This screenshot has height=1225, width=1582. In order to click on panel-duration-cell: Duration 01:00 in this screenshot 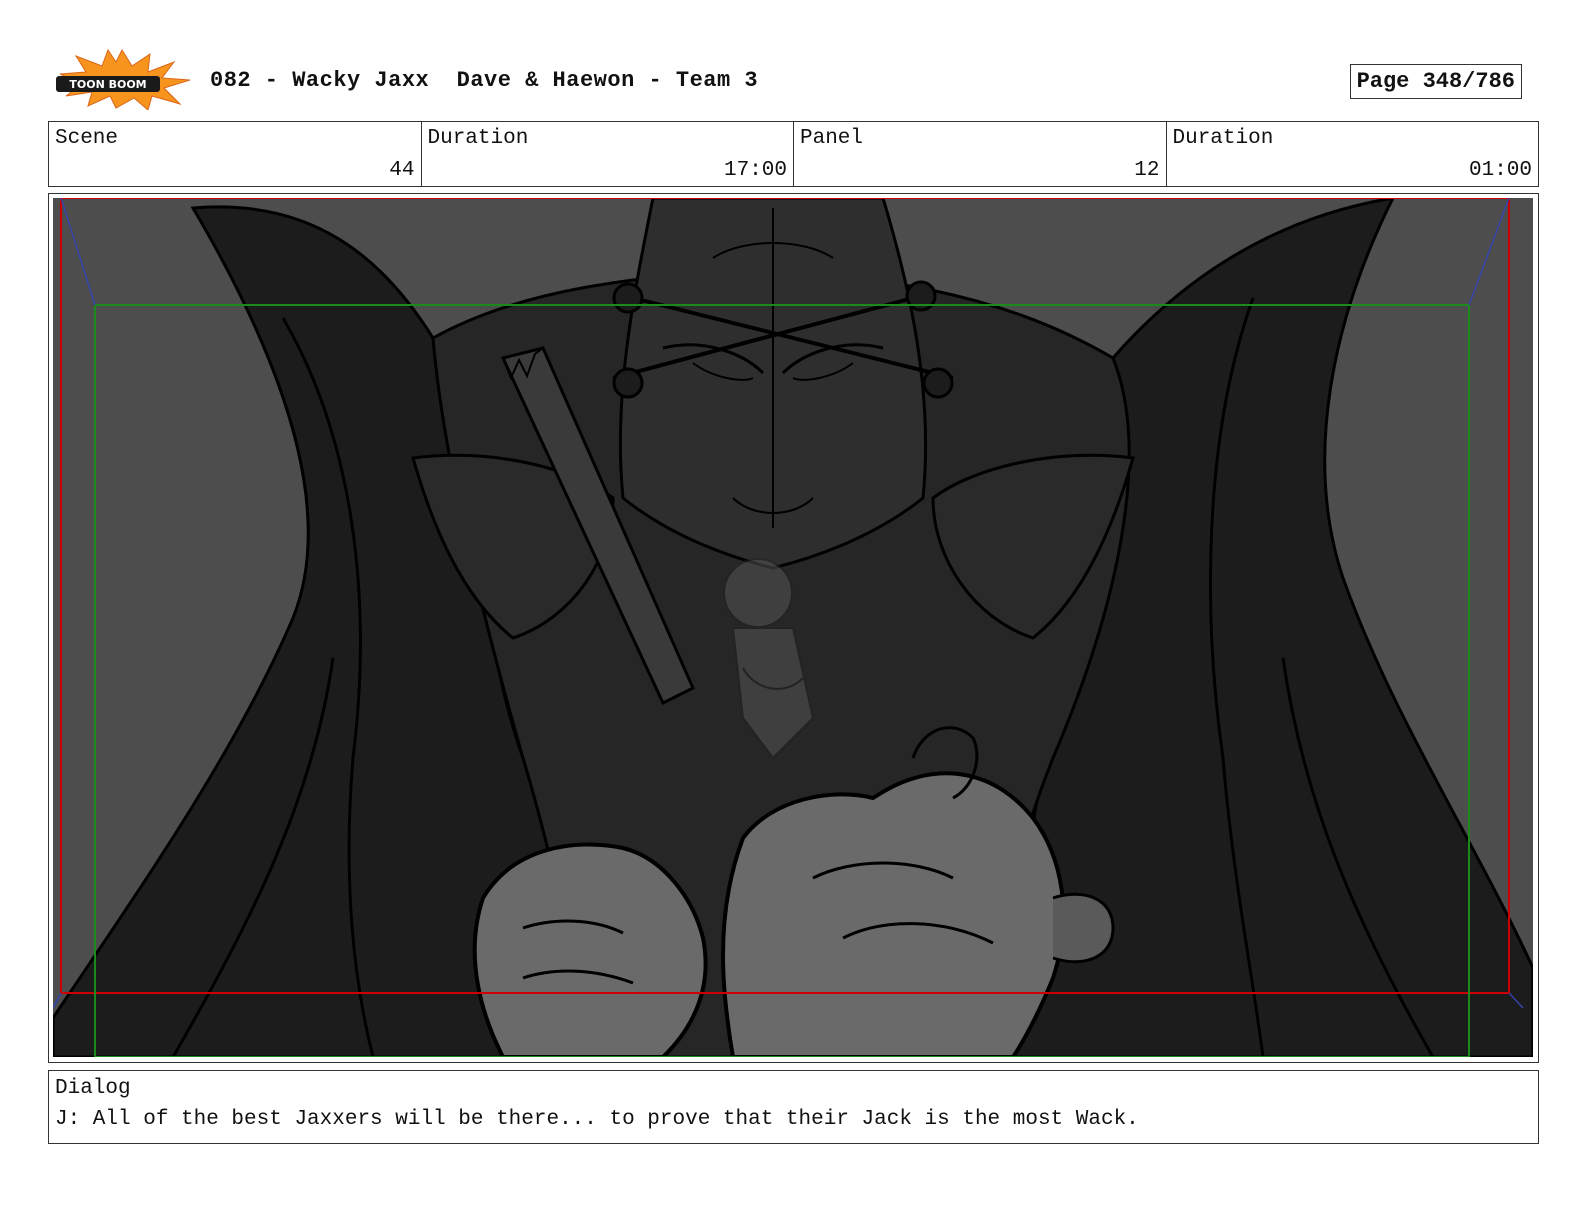, I will do `click(1352, 154)`.